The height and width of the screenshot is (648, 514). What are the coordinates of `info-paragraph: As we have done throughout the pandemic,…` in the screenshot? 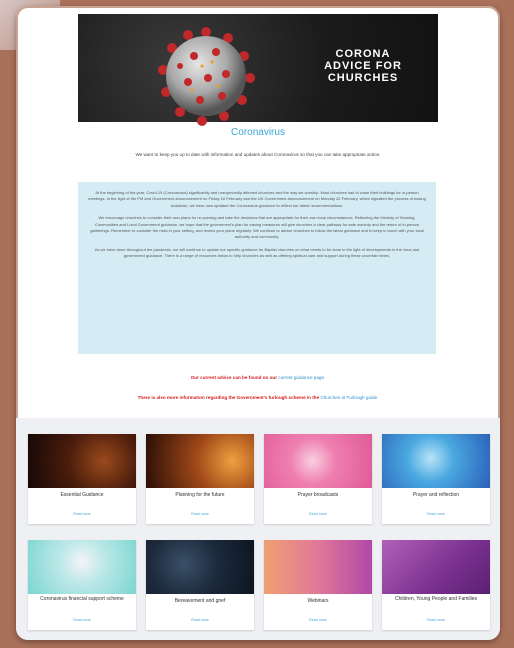 It's located at (257, 252).